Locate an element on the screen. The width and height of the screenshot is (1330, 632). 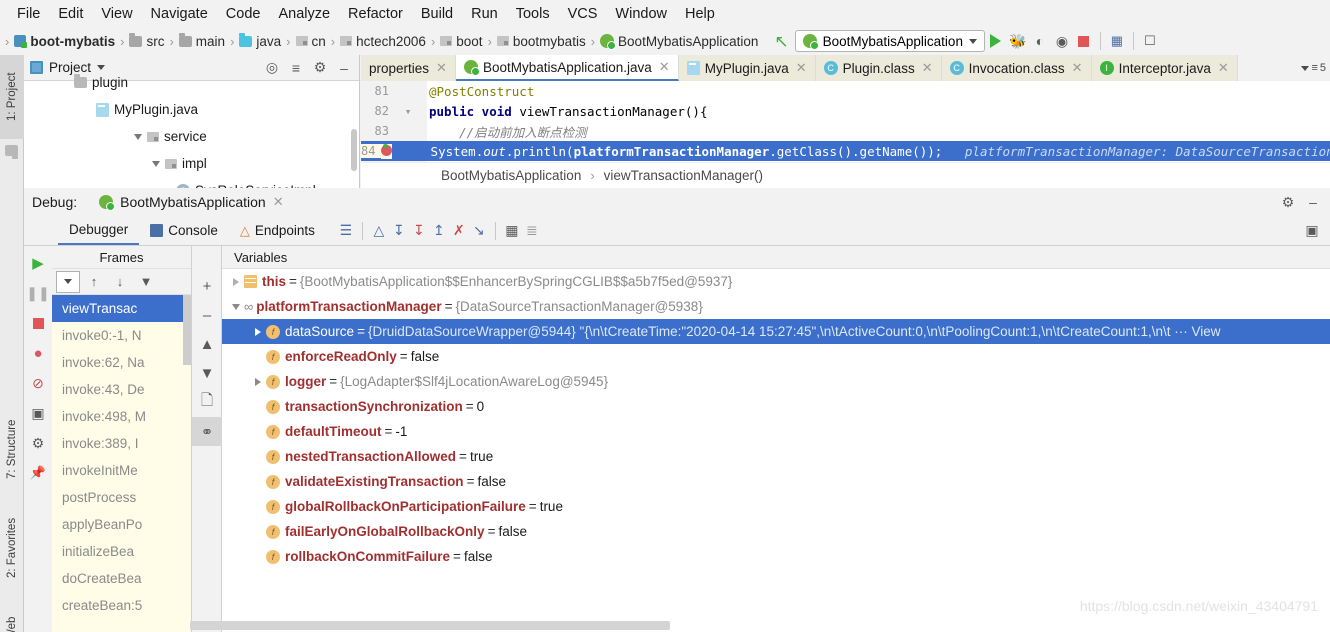
project-scrollbar is located at coordinates (354, 150).